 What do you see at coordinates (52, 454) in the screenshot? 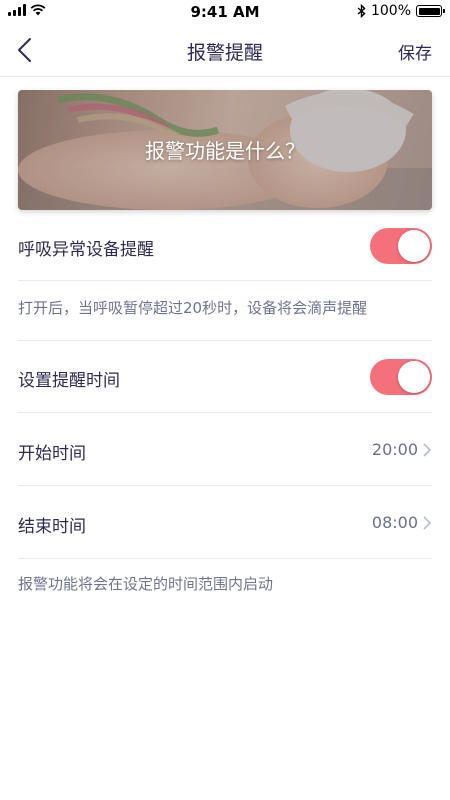
I see `start-time-label: 开始时间` at bounding box center [52, 454].